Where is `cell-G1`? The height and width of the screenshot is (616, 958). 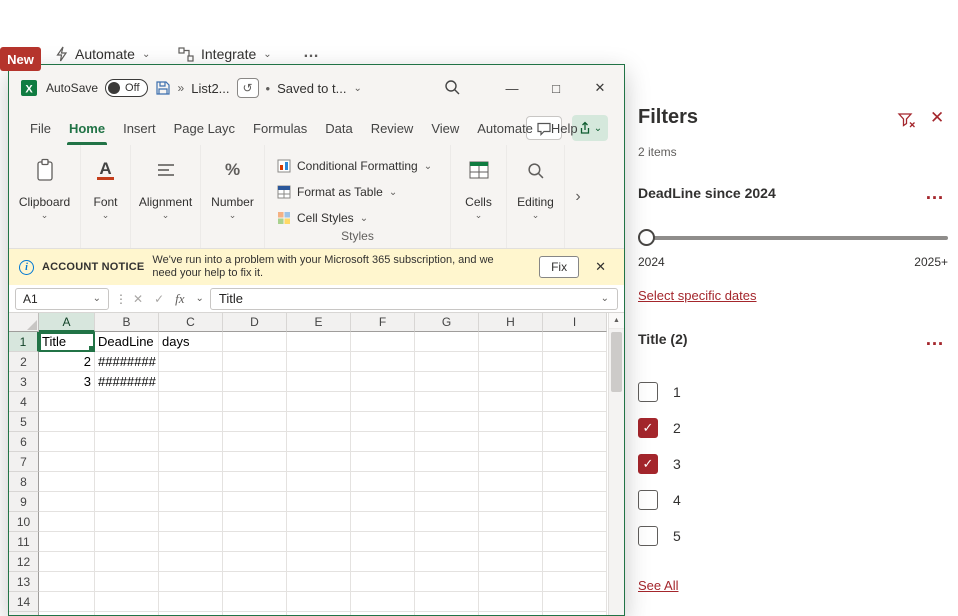 cell-G1 is located at coordinates (447, 342).